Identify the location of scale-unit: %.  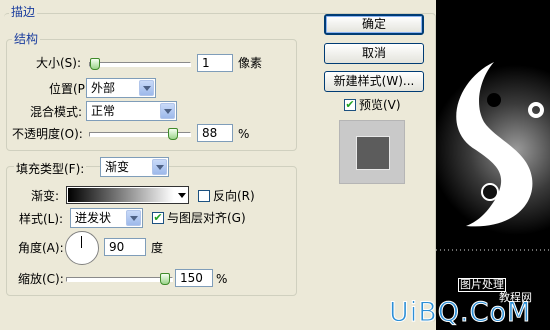
(222, 279).